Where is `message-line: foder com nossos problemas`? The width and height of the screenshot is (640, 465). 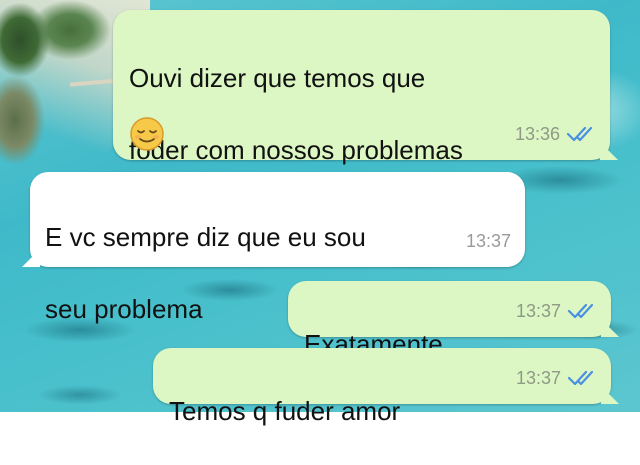
message-line: foder com nossos problemas is located at coordinates (296, 150).